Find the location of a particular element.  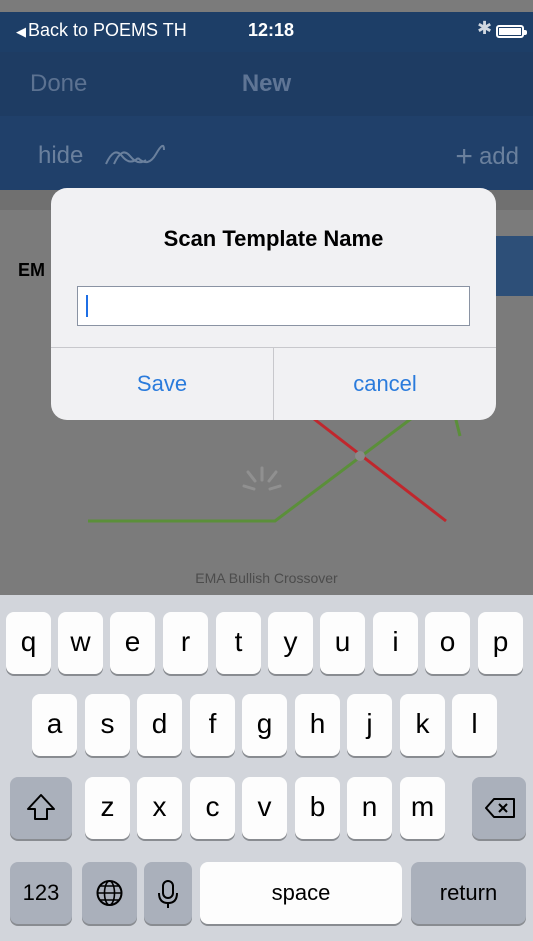

space-key: space is located at coordinates (301, 893).